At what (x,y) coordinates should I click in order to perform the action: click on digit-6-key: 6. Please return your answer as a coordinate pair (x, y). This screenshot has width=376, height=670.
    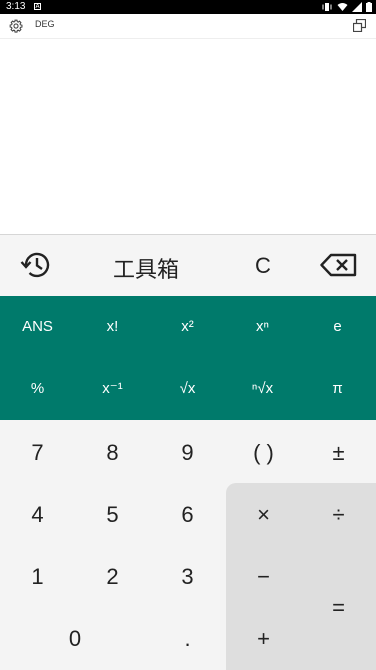
    Looking at the image, I should click on (187, 515).